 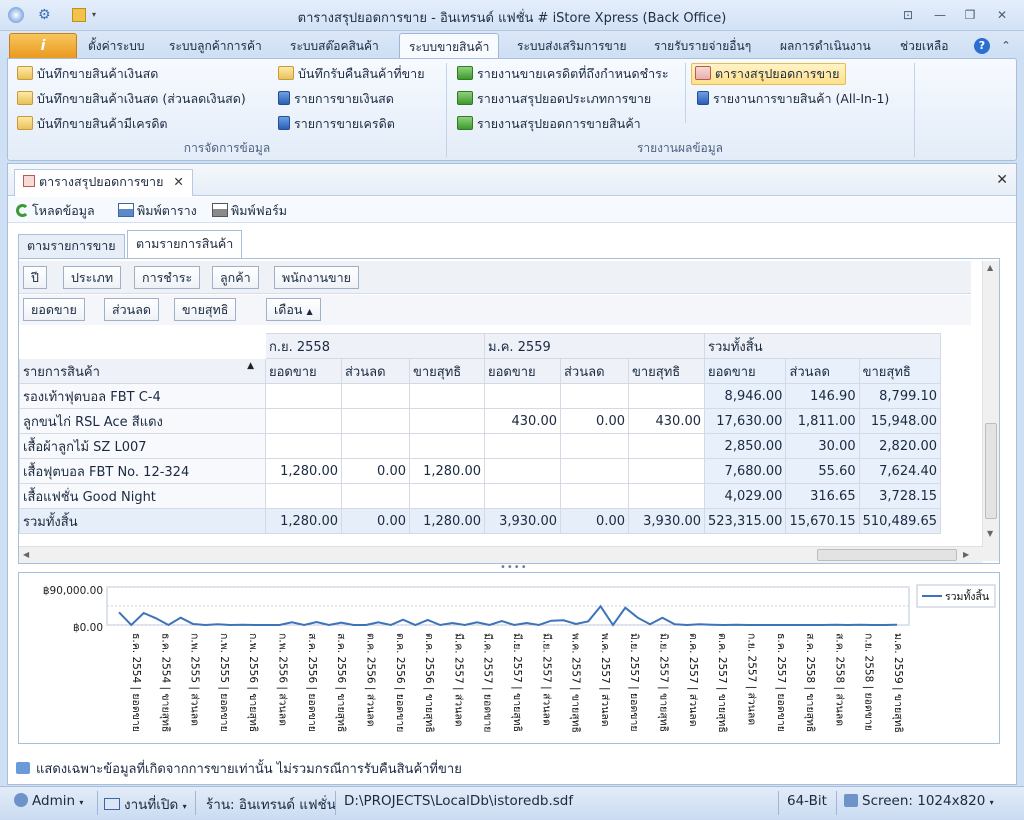 I want to click on ribbon-item-label: รายงานขายเครดิตที่ถึงกำหนดชำระ, so click(x=573, y=73).